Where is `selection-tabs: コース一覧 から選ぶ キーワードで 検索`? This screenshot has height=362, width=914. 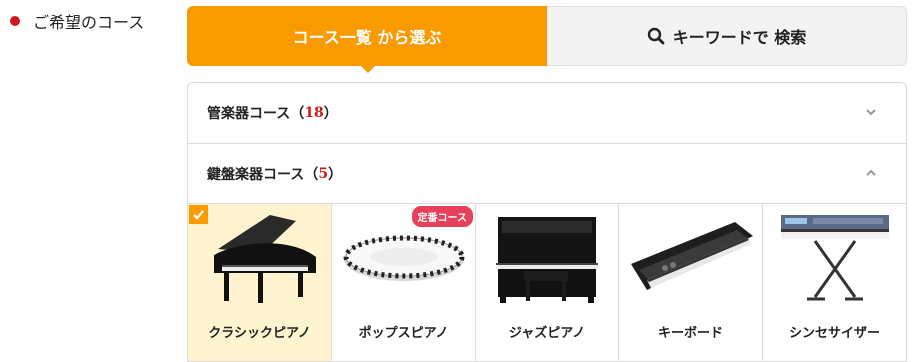 selection-tabs: コース一覧 から選ぶ キーワードで 検索 is located at coordinates (547, 39).